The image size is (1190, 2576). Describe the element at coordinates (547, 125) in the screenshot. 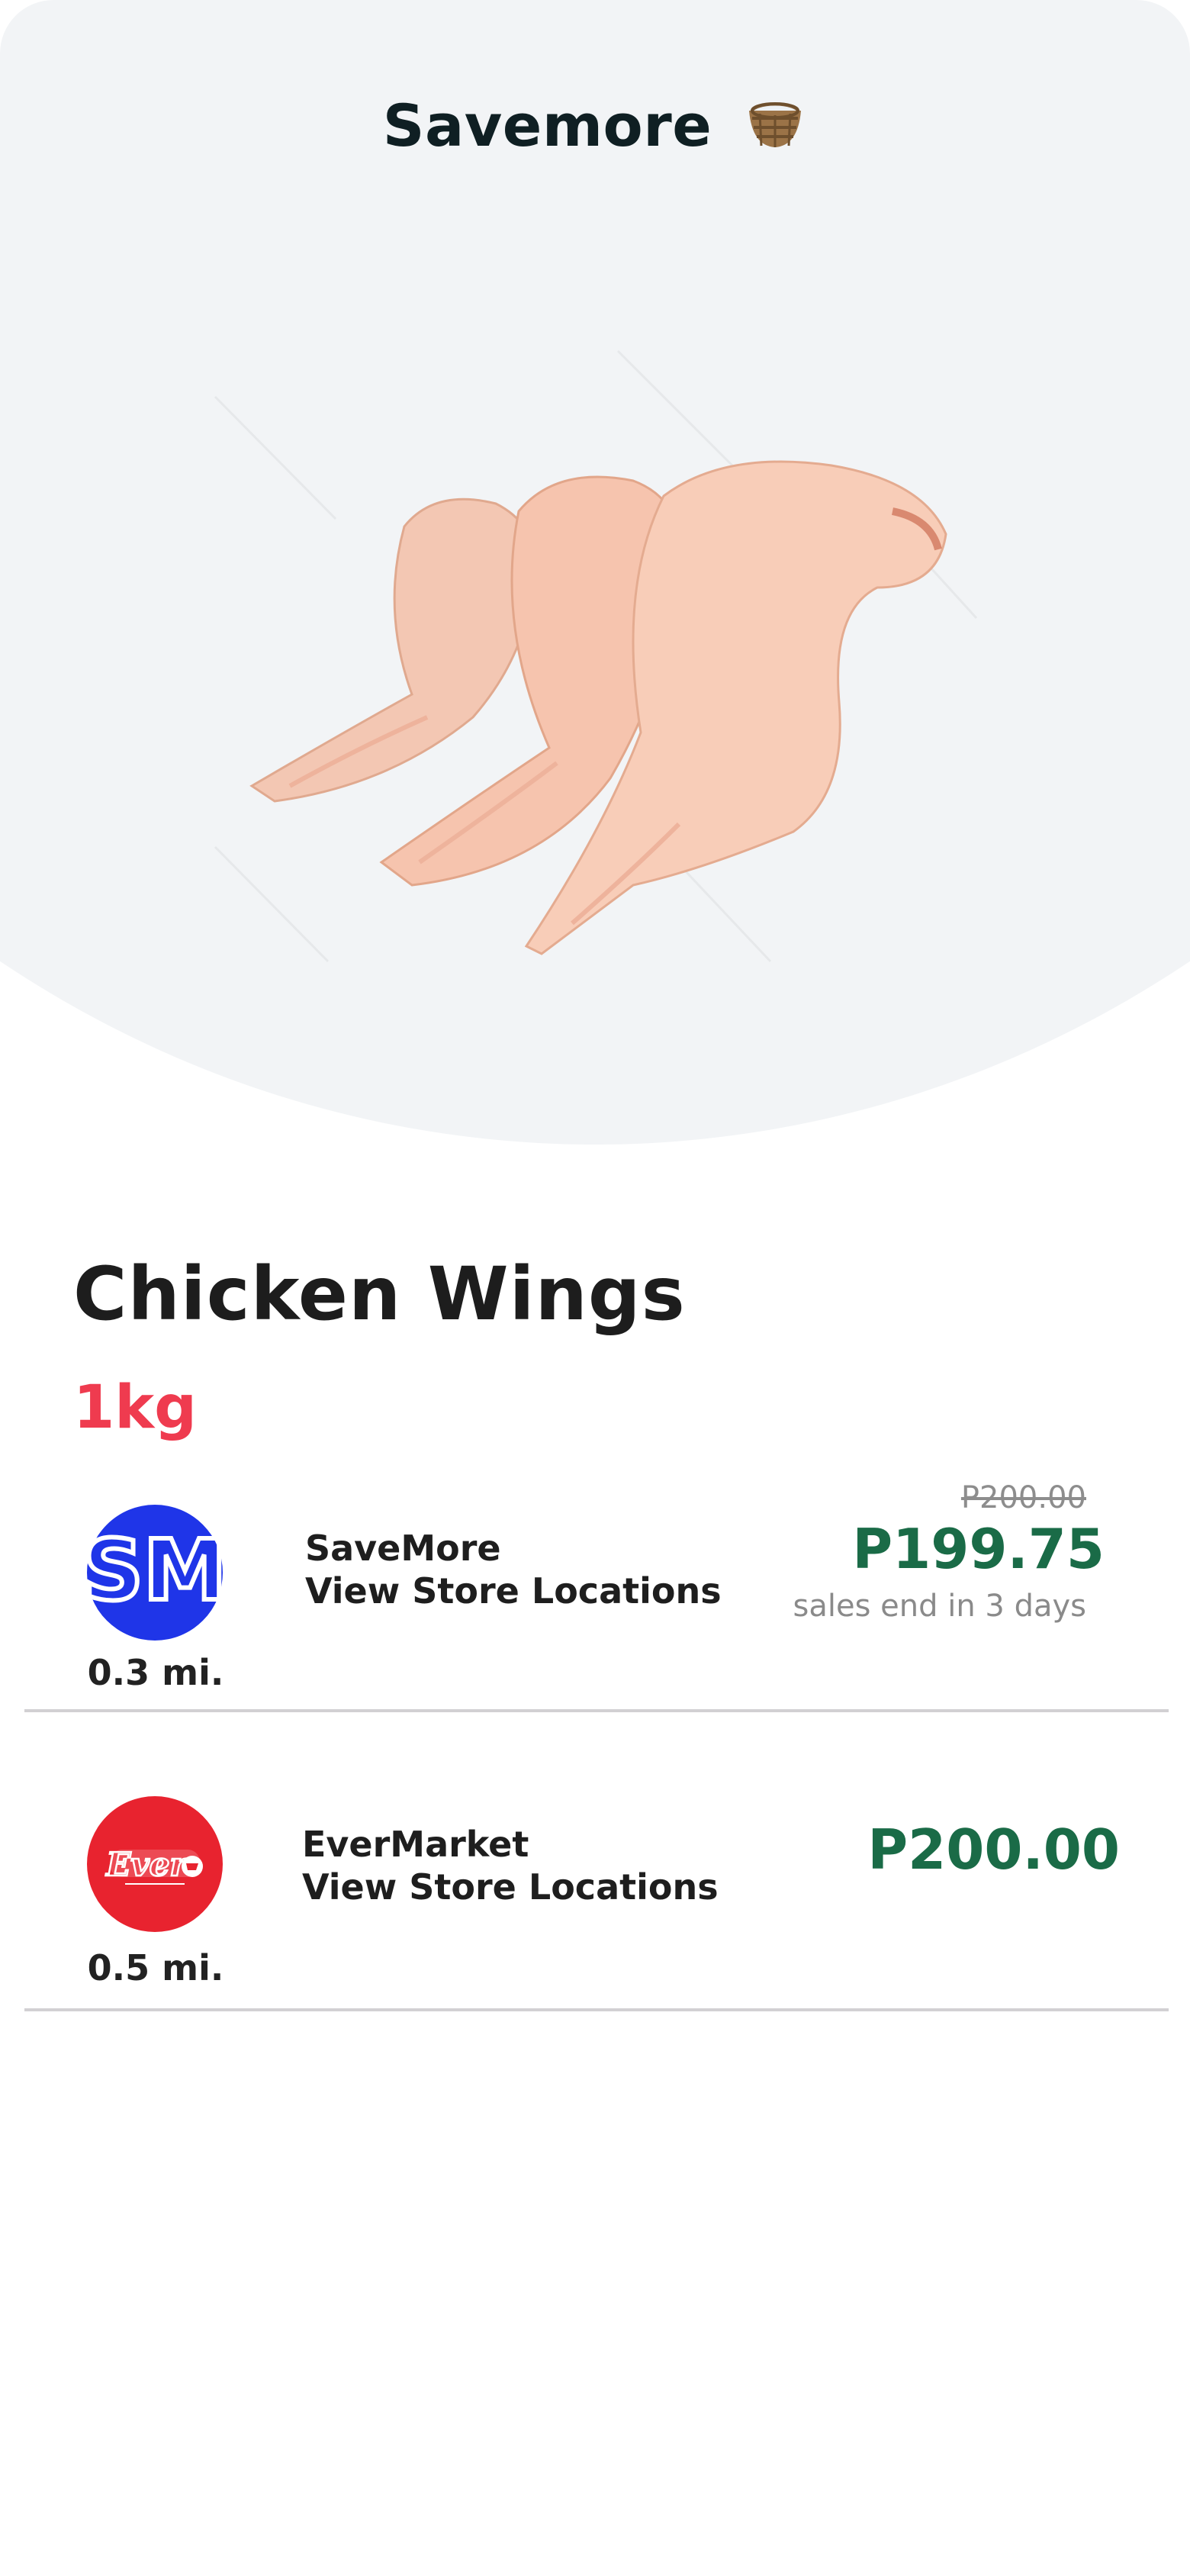

I see `page-title-text: Savemore` at that location.